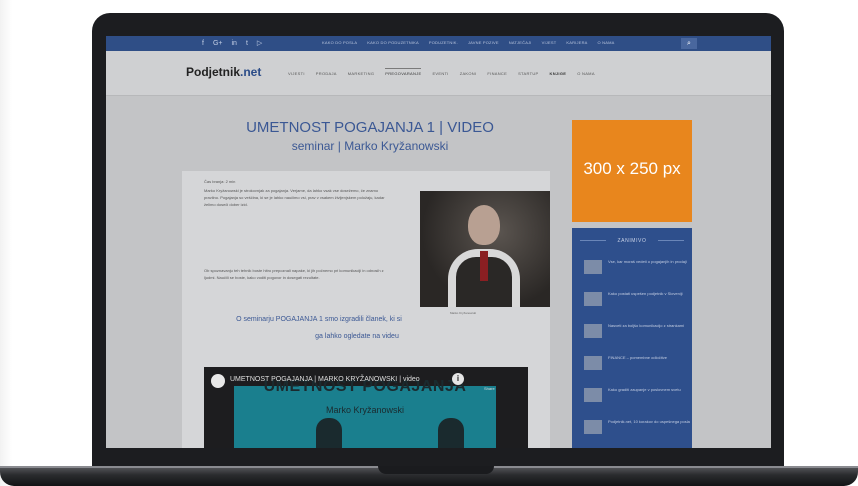  Describe the element at coordinates (468, 73) in the screenshot. I see `nav-item: ZAKONI` at that location.